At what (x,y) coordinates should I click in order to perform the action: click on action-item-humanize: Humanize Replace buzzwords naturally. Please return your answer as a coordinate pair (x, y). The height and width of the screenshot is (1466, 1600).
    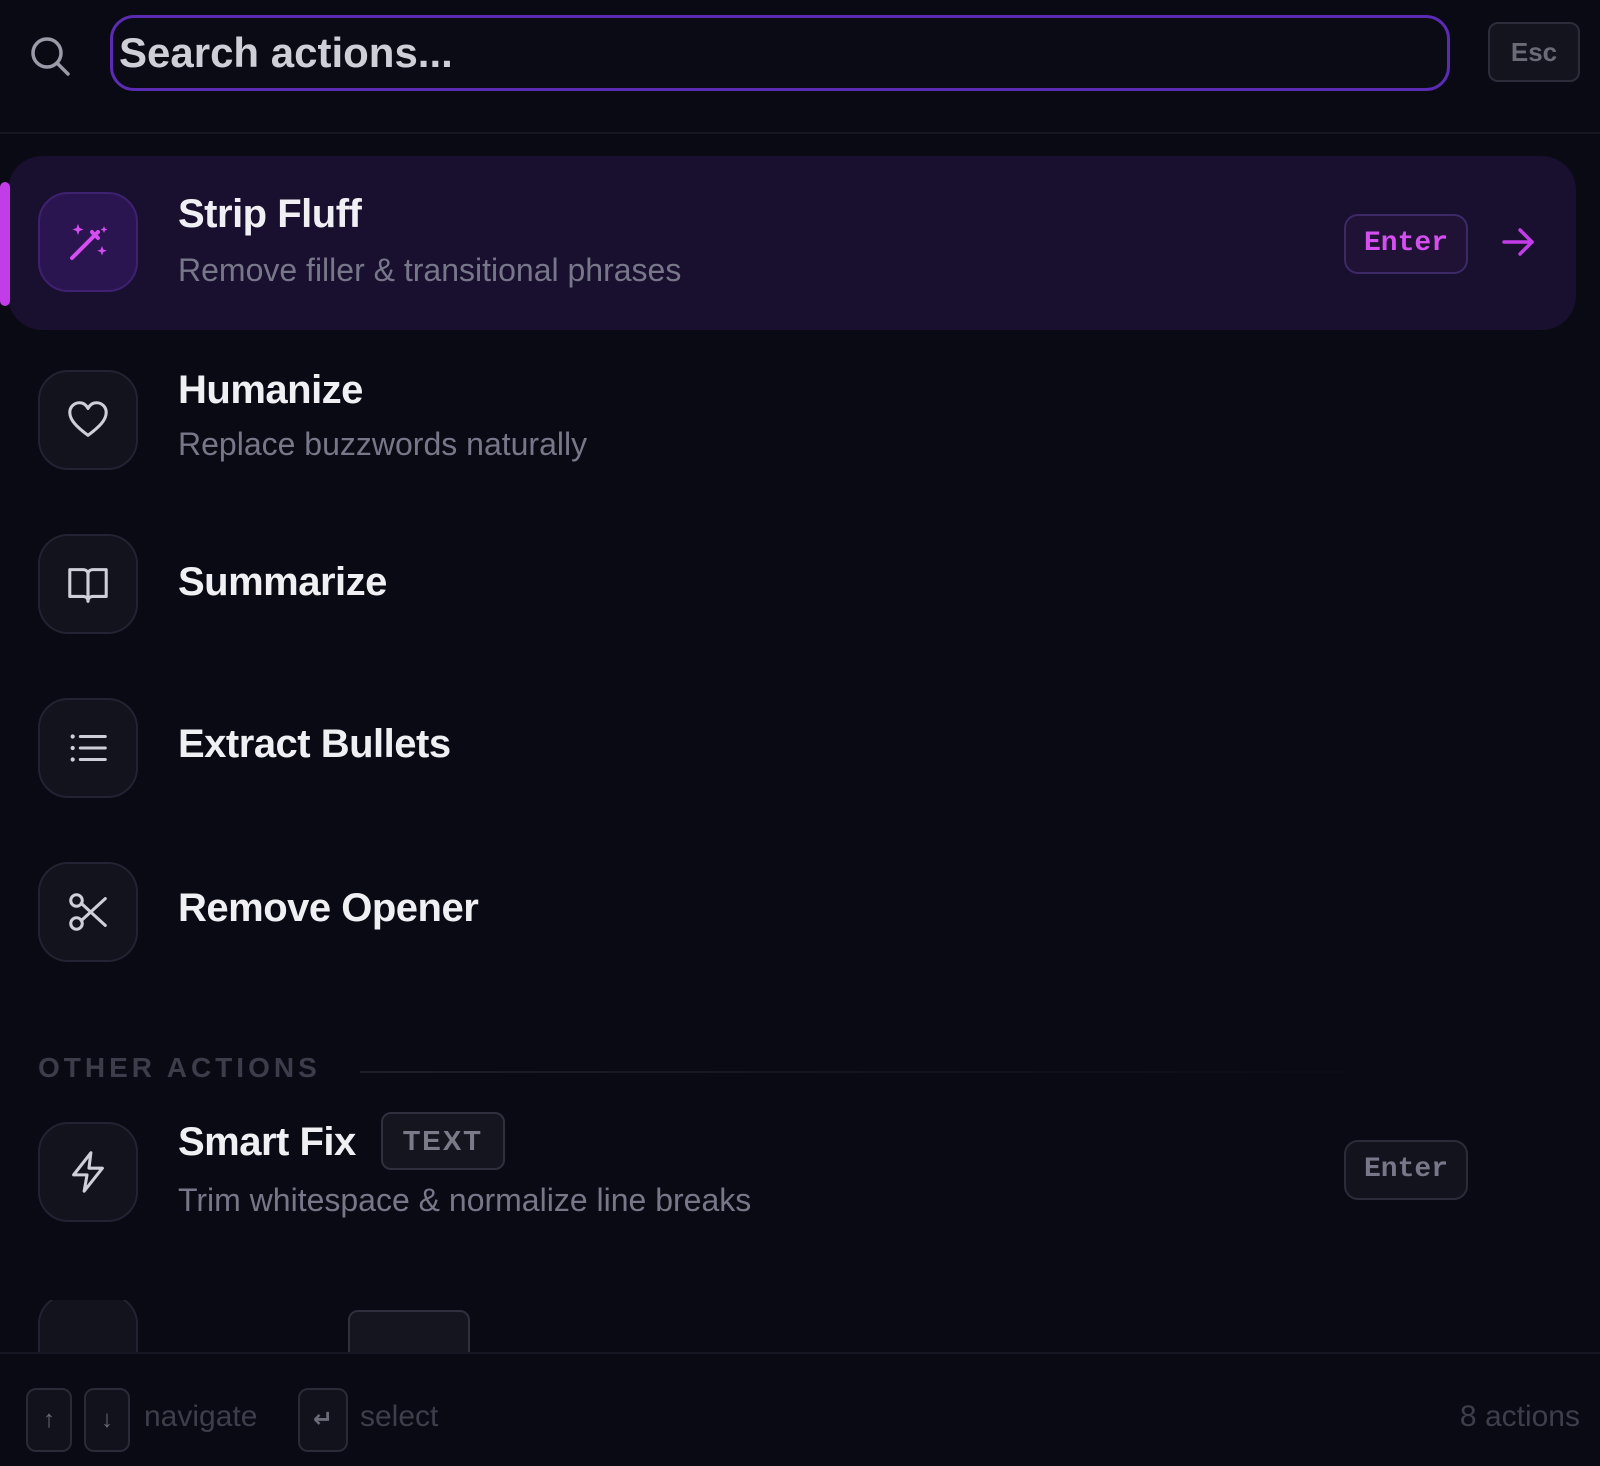
    Looking at the image, I should click on (792, 420).